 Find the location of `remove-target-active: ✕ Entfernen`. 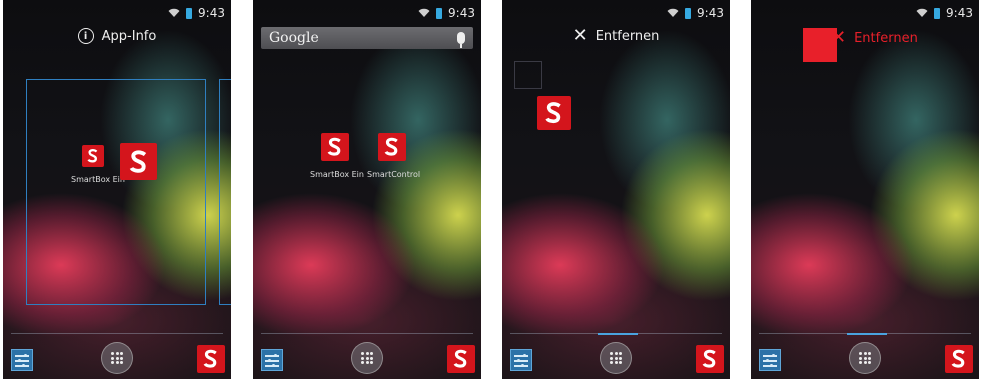

remove-target-active: ✕ Entfernen is located at coordinates (874, 37).